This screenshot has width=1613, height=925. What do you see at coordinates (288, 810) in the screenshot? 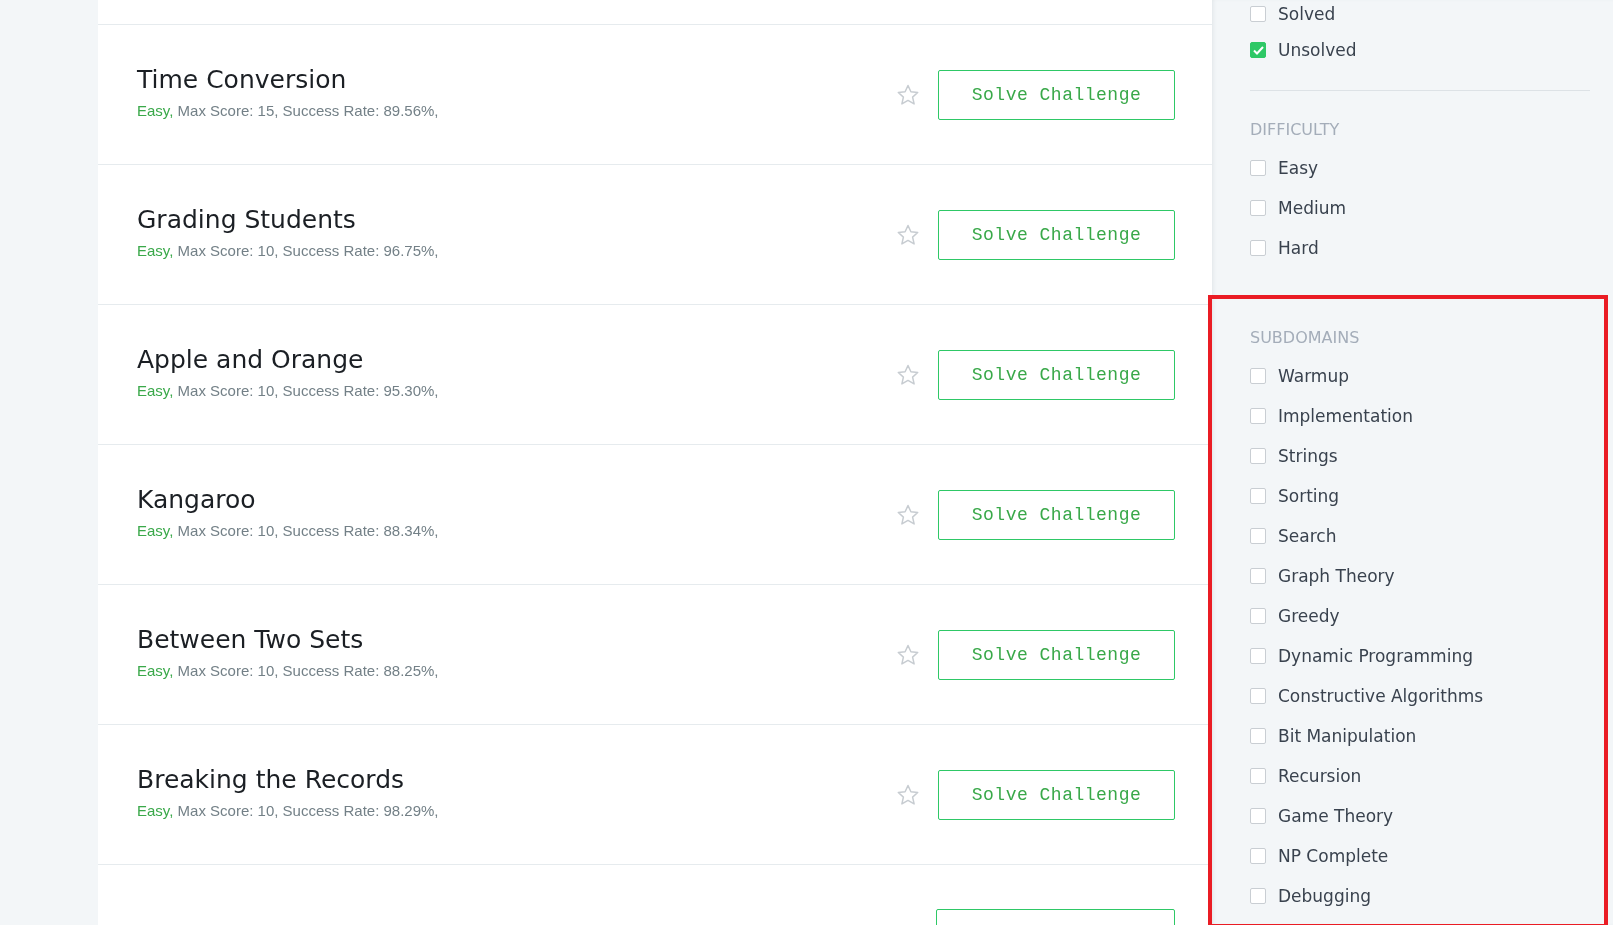
I see `challenge-meta: Easy, Max Score: 10, Success Rate: 98.29%,` at bounding box center [288, 810].